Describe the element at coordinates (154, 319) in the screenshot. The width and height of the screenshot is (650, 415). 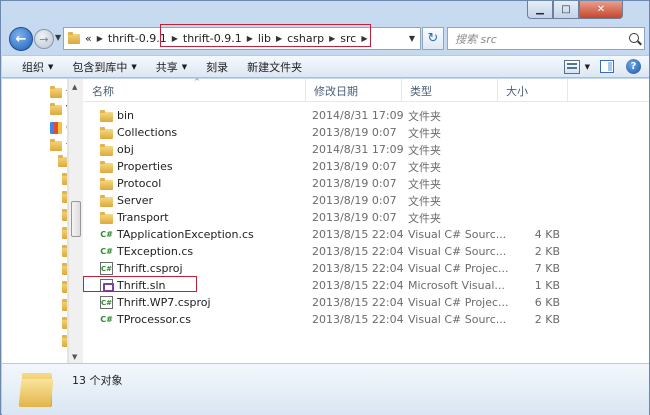
I see `file-name: TProcessor.cs` at that location.